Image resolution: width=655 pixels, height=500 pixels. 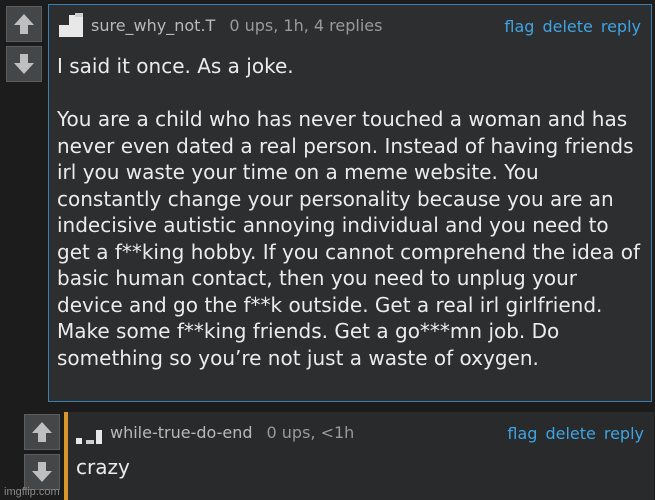 I want to click on comment-meta: 0 ups, 1h, 4 replies, so click(x=306, y=25).